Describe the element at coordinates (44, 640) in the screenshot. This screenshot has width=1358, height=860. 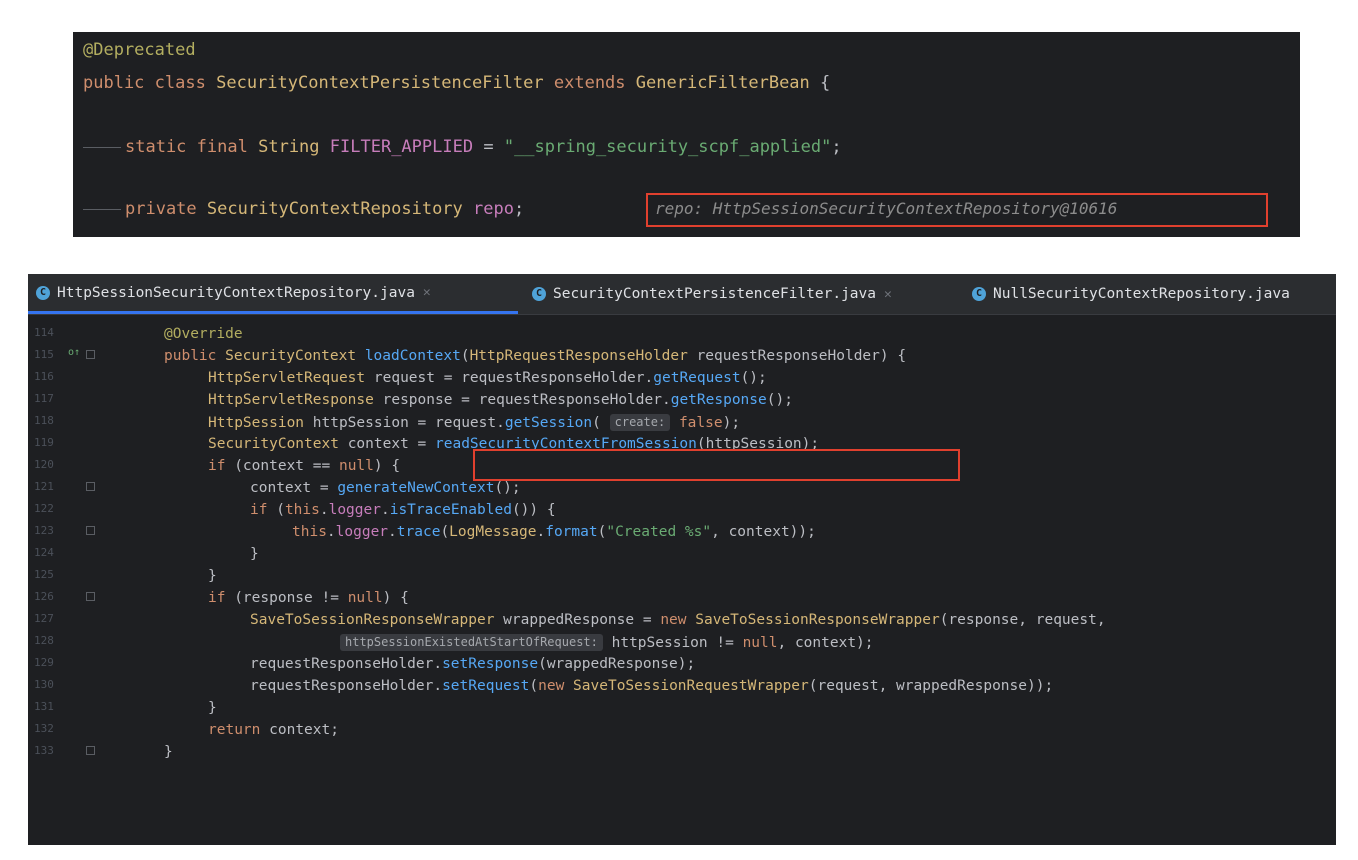
I see `line-number: 128` at that location.